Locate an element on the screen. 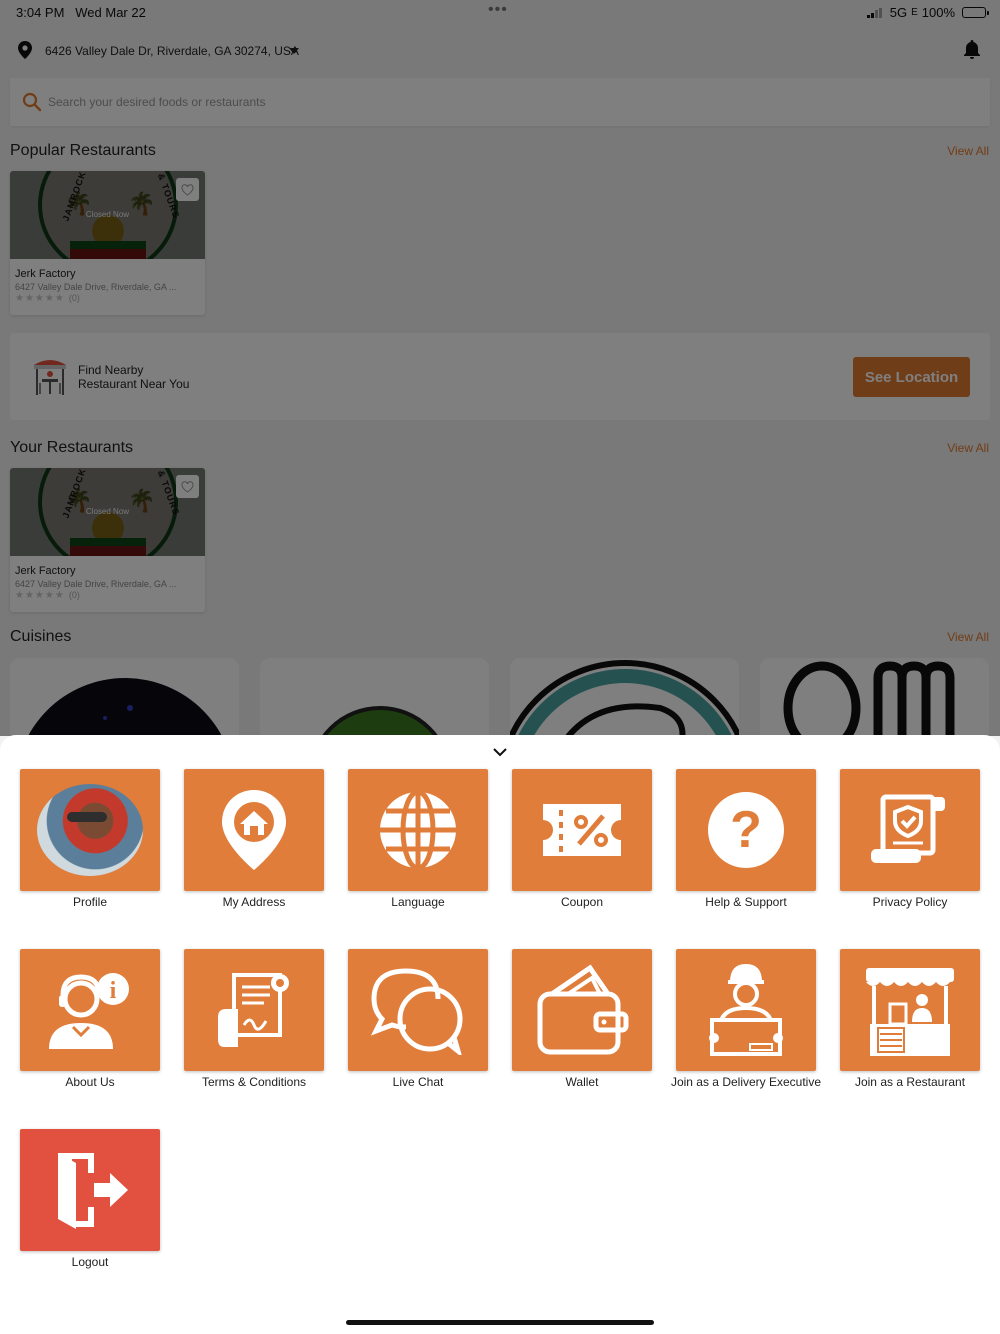 This screenshot has height=1334, width=1000. chat-bubbles-icon is located at coordinates (418, 1010).